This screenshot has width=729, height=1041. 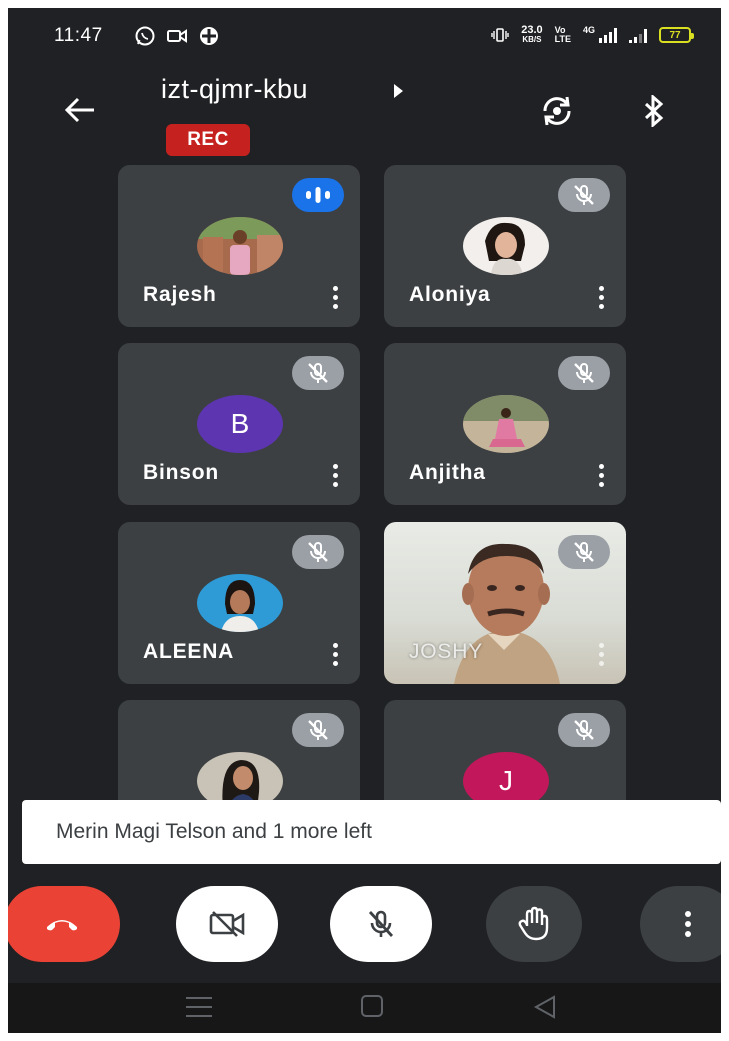 I want to click on participant-tile: Anjitha, so click(x=505, y=424).